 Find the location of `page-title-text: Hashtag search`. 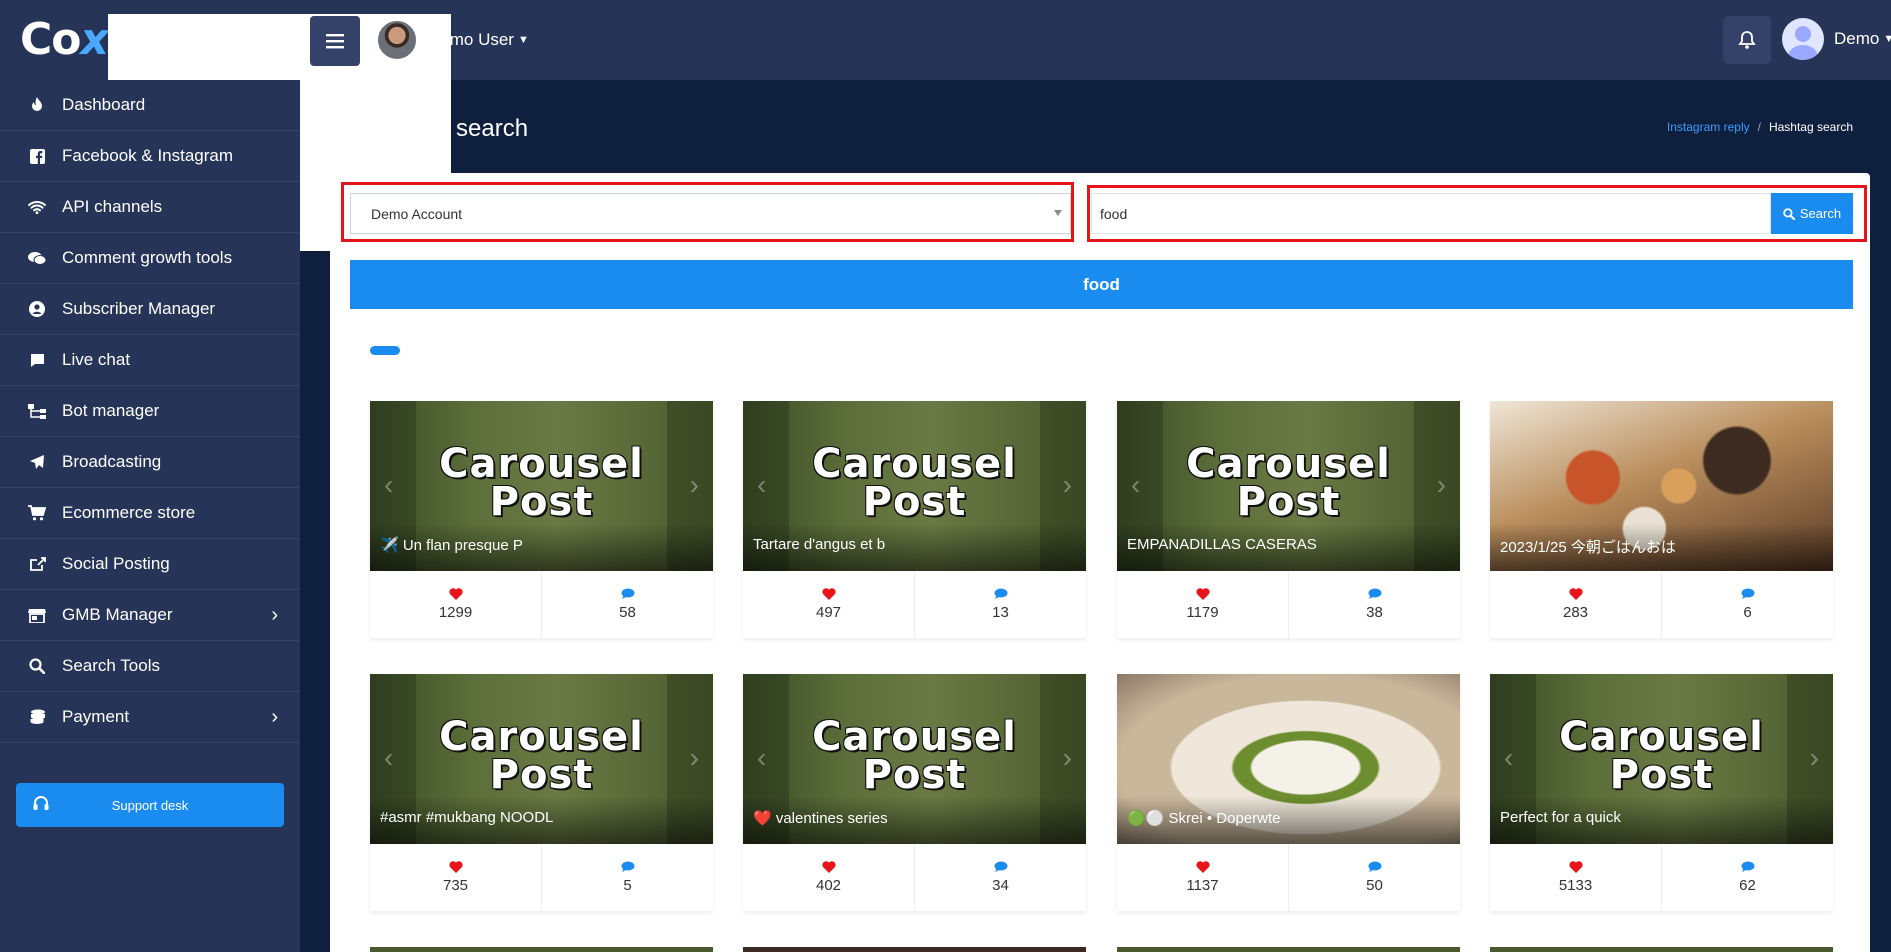

page-title-text: Hashtag search is located at coordinates (444, 128).